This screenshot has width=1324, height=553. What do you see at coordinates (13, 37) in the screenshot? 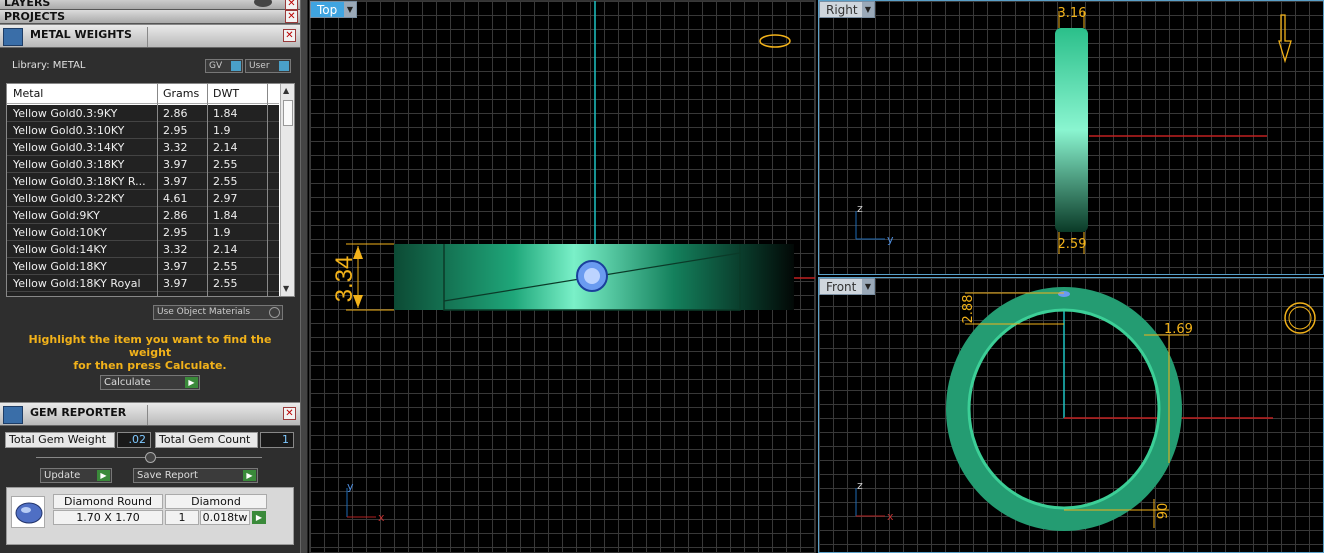
I see `scale-icon` at bounding box center [13, 37].